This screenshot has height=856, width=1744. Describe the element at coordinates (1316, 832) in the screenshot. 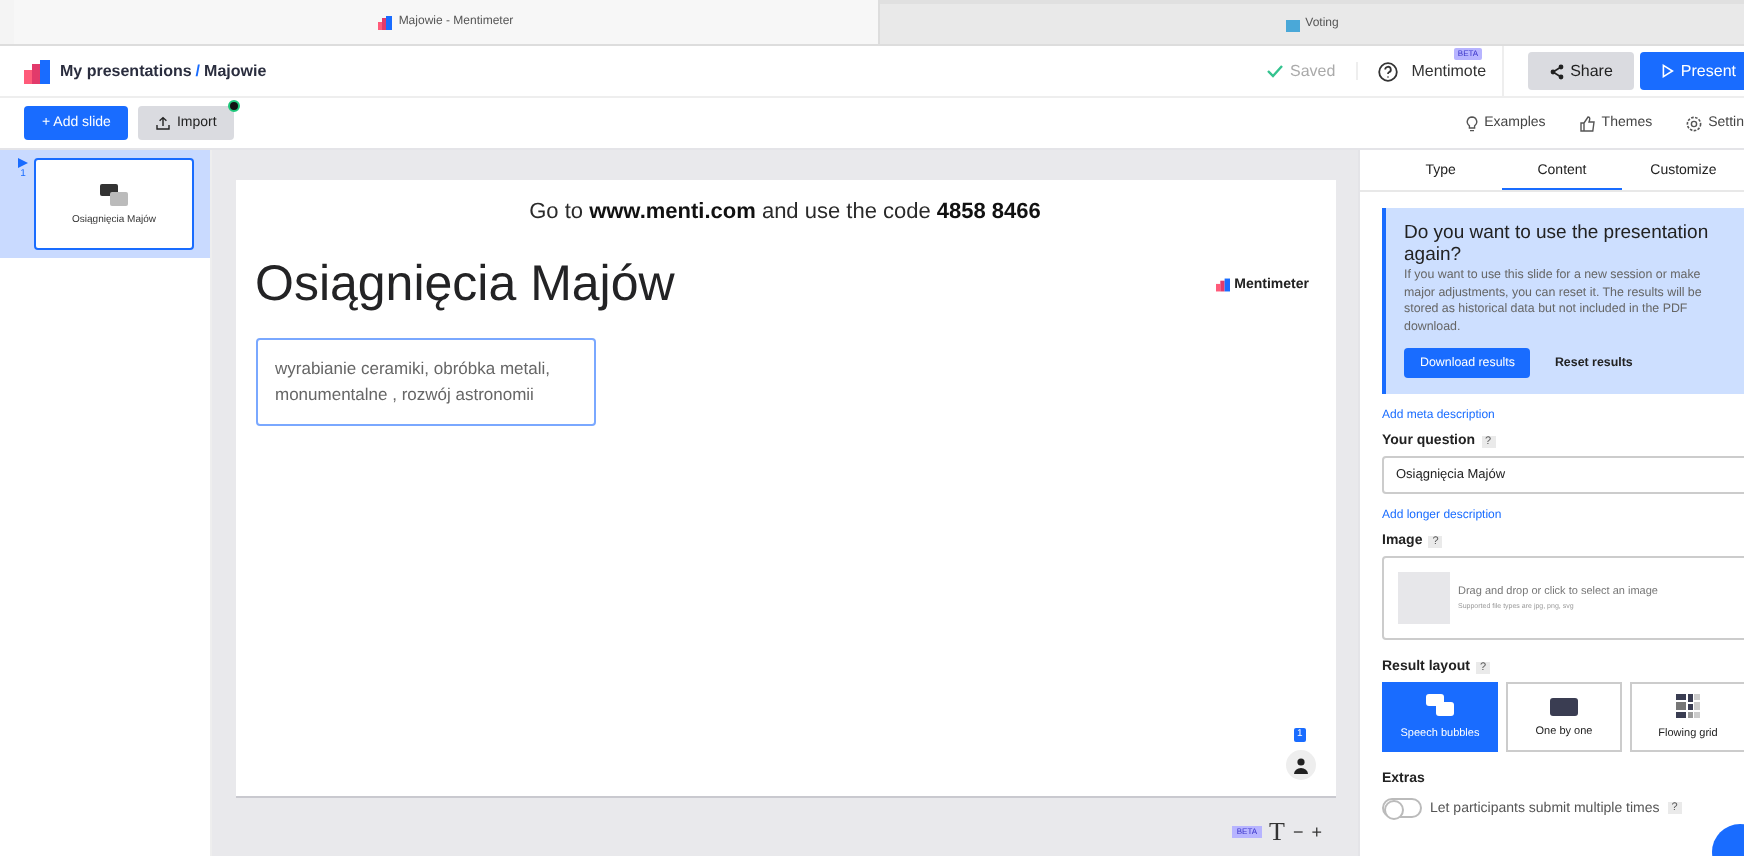

I see `zoom-in-button: +` at that location.